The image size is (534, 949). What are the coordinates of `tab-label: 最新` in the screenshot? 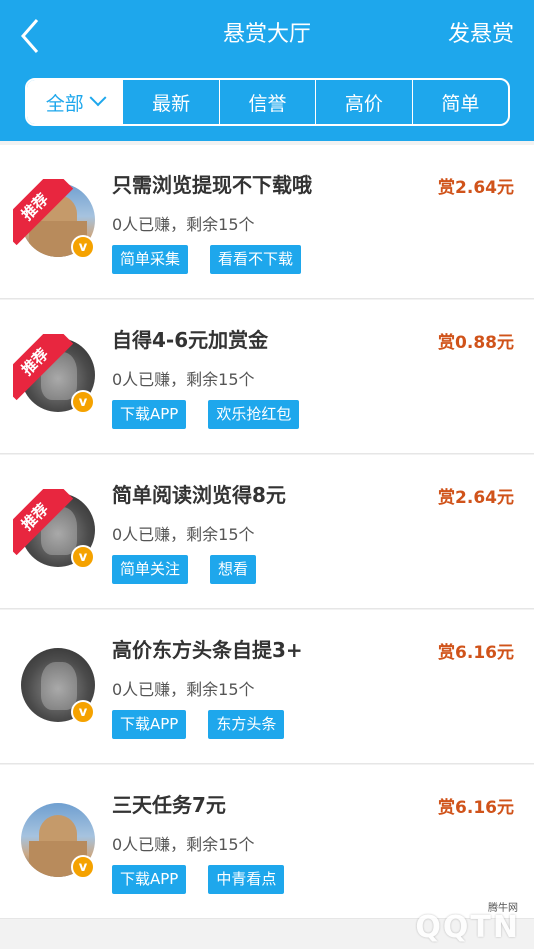 It's located at (171, 103).